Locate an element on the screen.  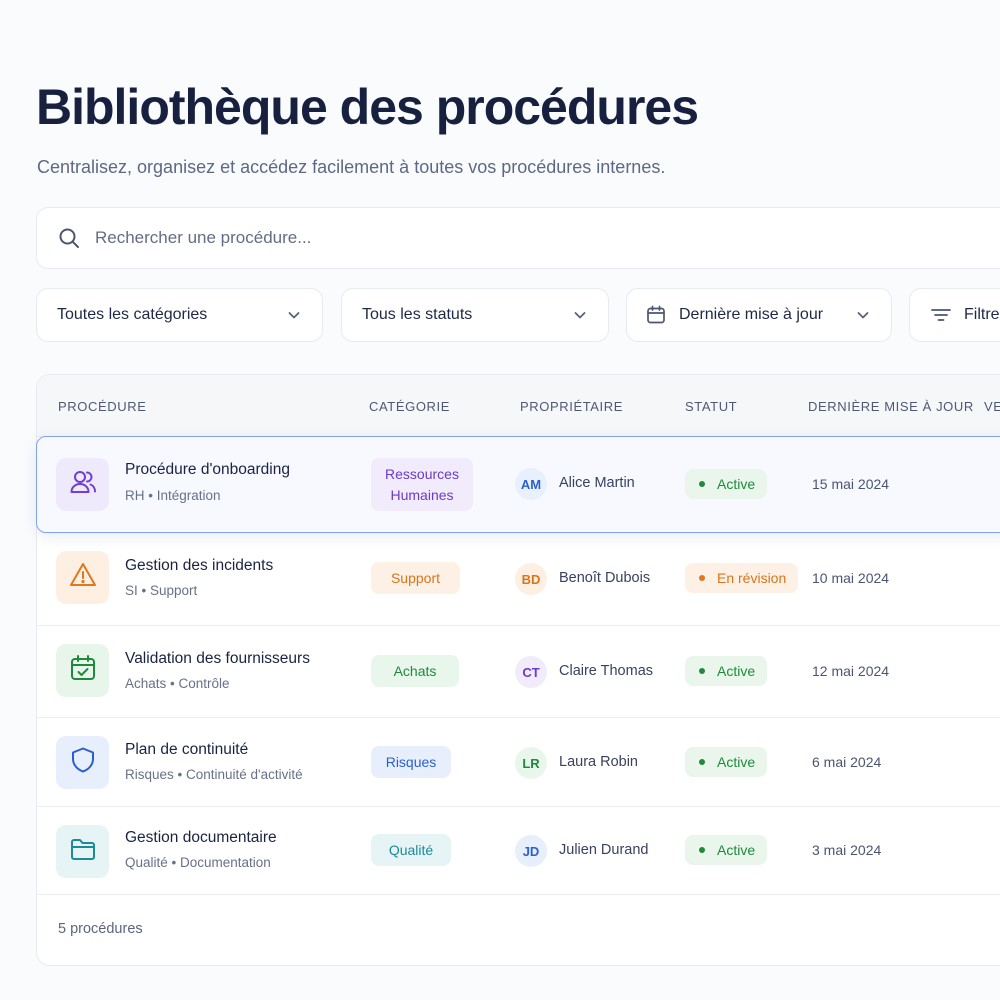
owner-name: Laura Robin is located at coordinates (598, 762).